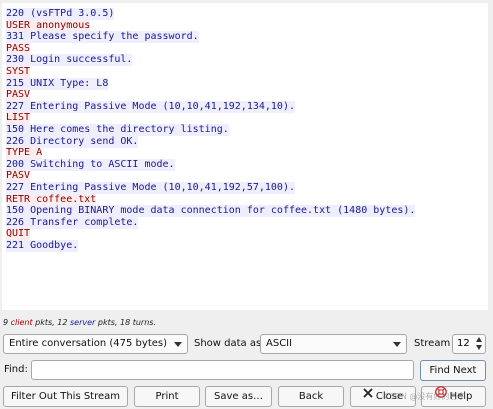 Image resolution: width=493 pixels, height=409 pixels. Describe the element at coordinates (333, 344) in the screenshot. I see `show-data-as-select: ASCII` at that location.